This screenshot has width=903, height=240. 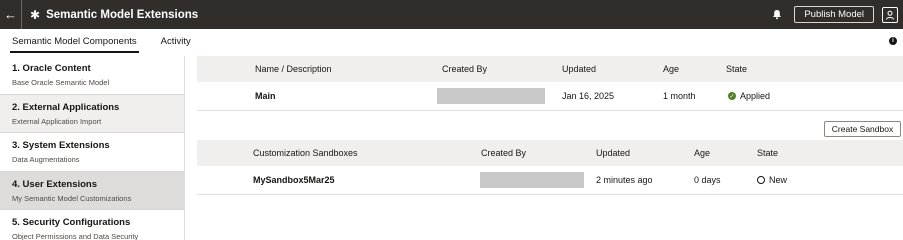 What do you see at coordinates (893, 41) in the screenshot?
I see `info-icon: i` at bounding box center [893, 41].